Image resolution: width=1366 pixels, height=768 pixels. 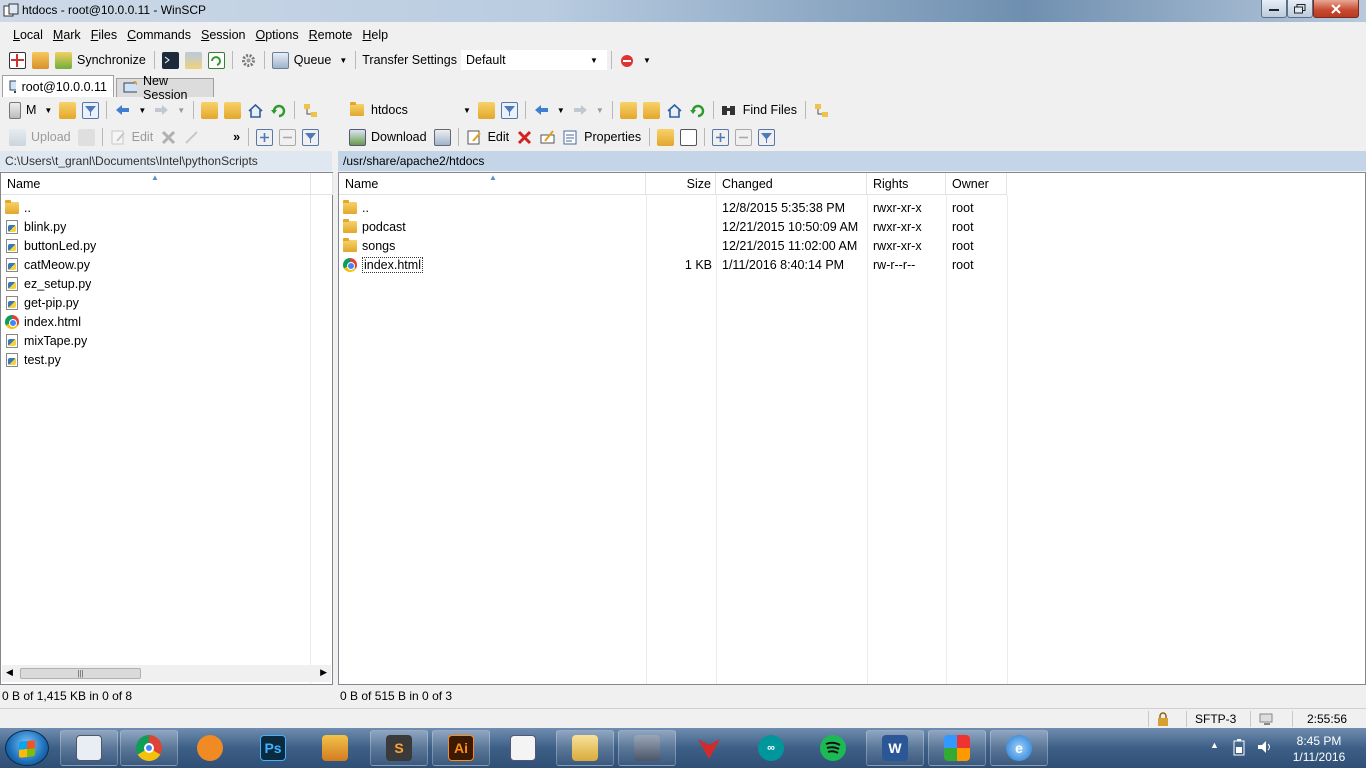 I want to click on taskbar-app-vector, so click(x=709, y=748).